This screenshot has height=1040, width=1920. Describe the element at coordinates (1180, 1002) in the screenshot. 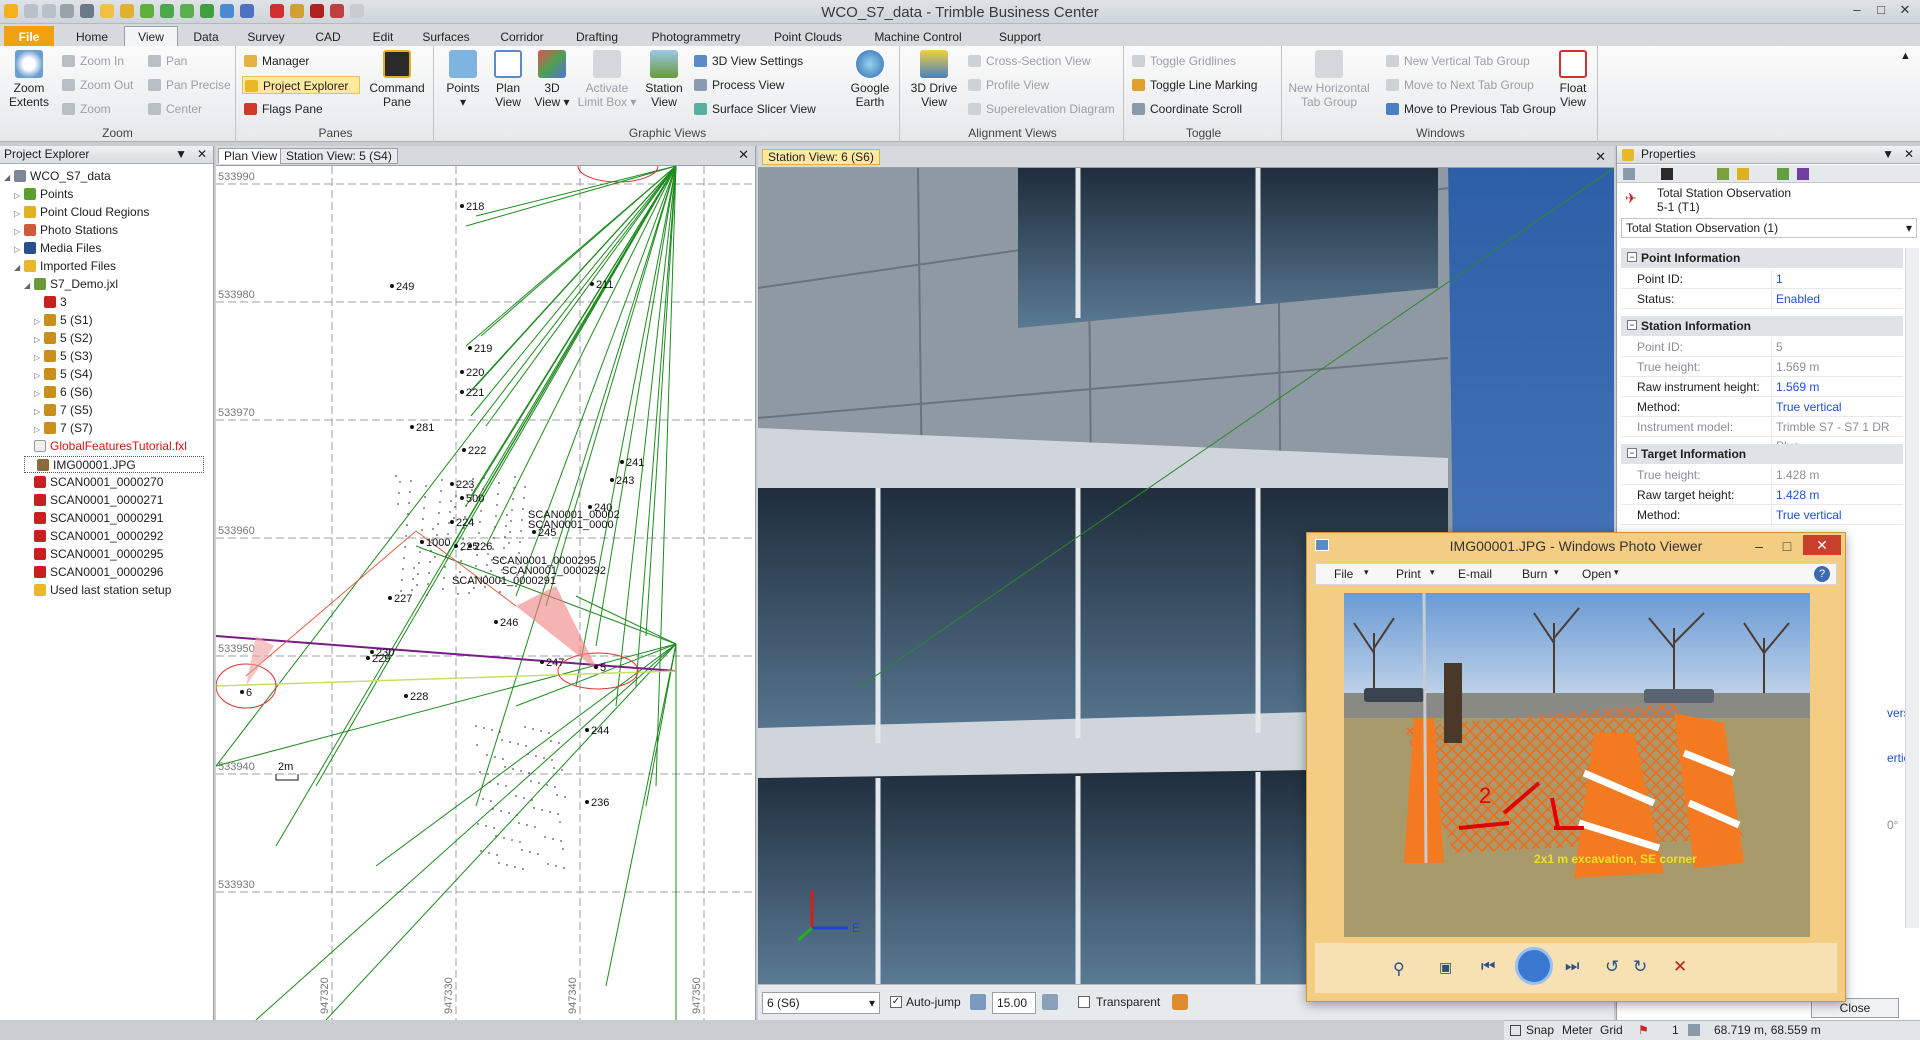

I see `color-picker-icon` at that location.